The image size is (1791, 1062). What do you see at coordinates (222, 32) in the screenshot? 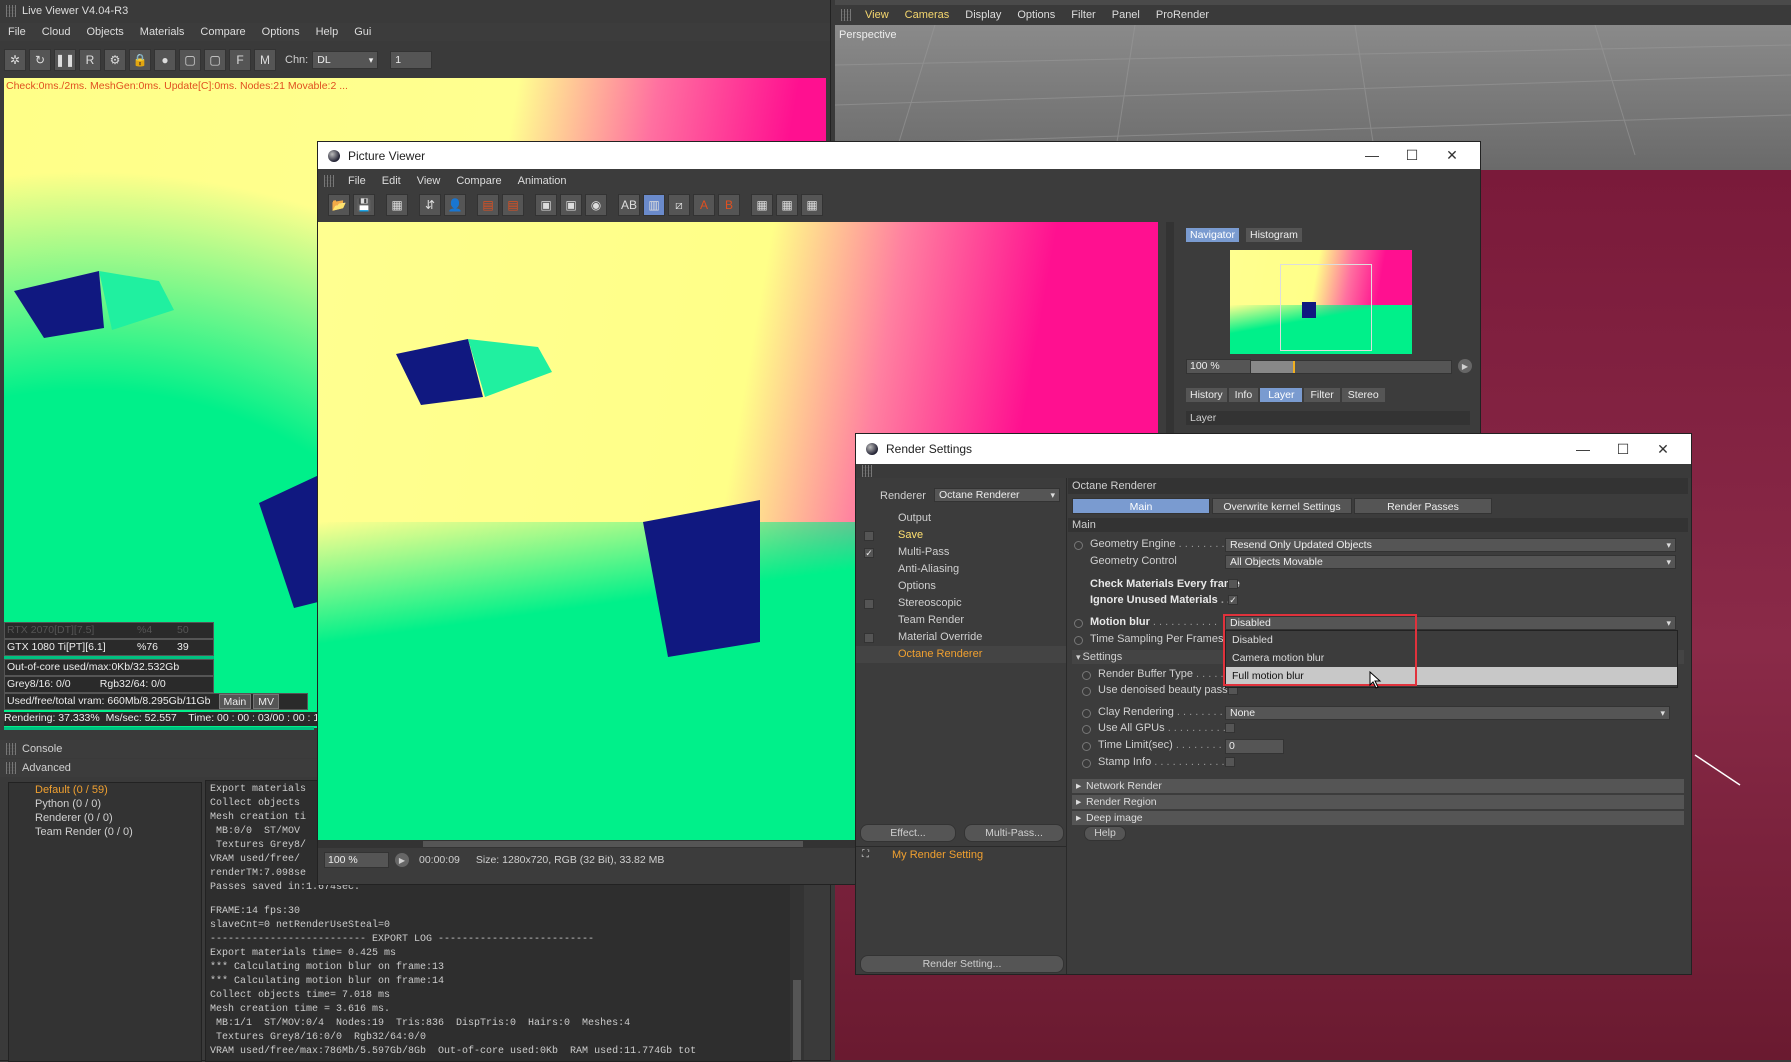
I see `lv-menu-compare: Compare` at bounding box center [222, 32].